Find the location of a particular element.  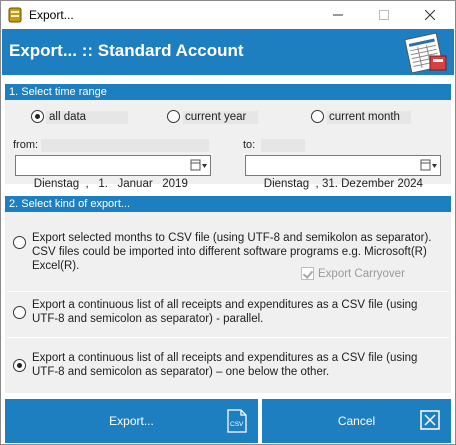

radio-label: all data is located at coordinates (68, 116).